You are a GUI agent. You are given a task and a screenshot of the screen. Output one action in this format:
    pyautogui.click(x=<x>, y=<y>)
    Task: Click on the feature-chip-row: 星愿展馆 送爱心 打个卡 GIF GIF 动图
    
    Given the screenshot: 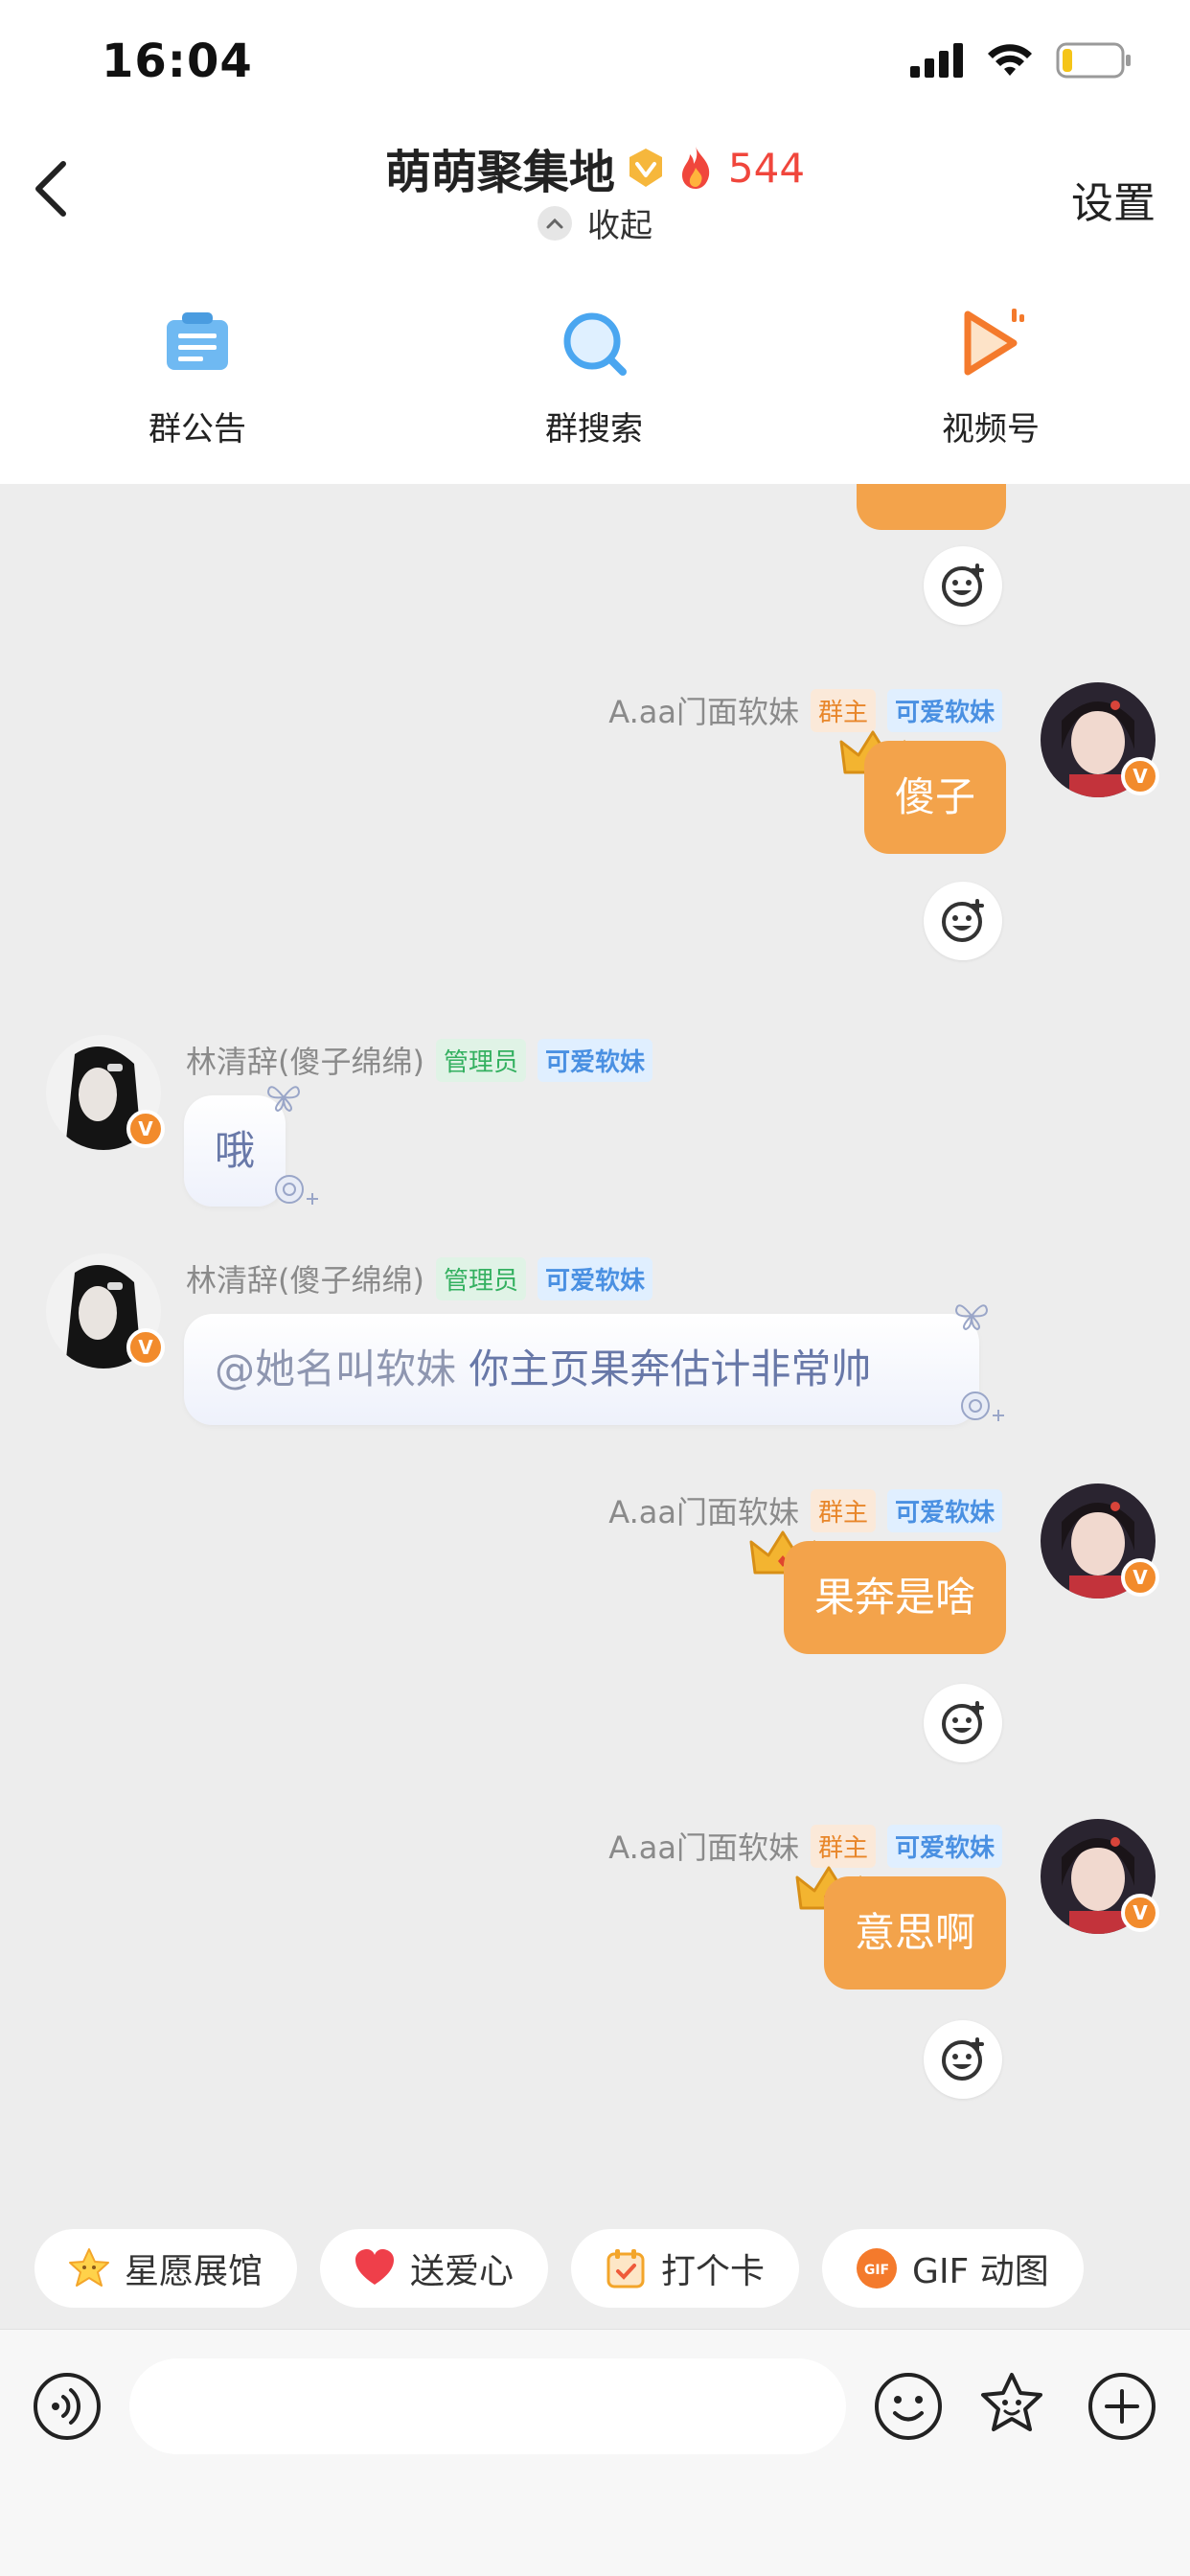 What is the action you would take?
    pyautogui.click(x=559, y=2268)
    